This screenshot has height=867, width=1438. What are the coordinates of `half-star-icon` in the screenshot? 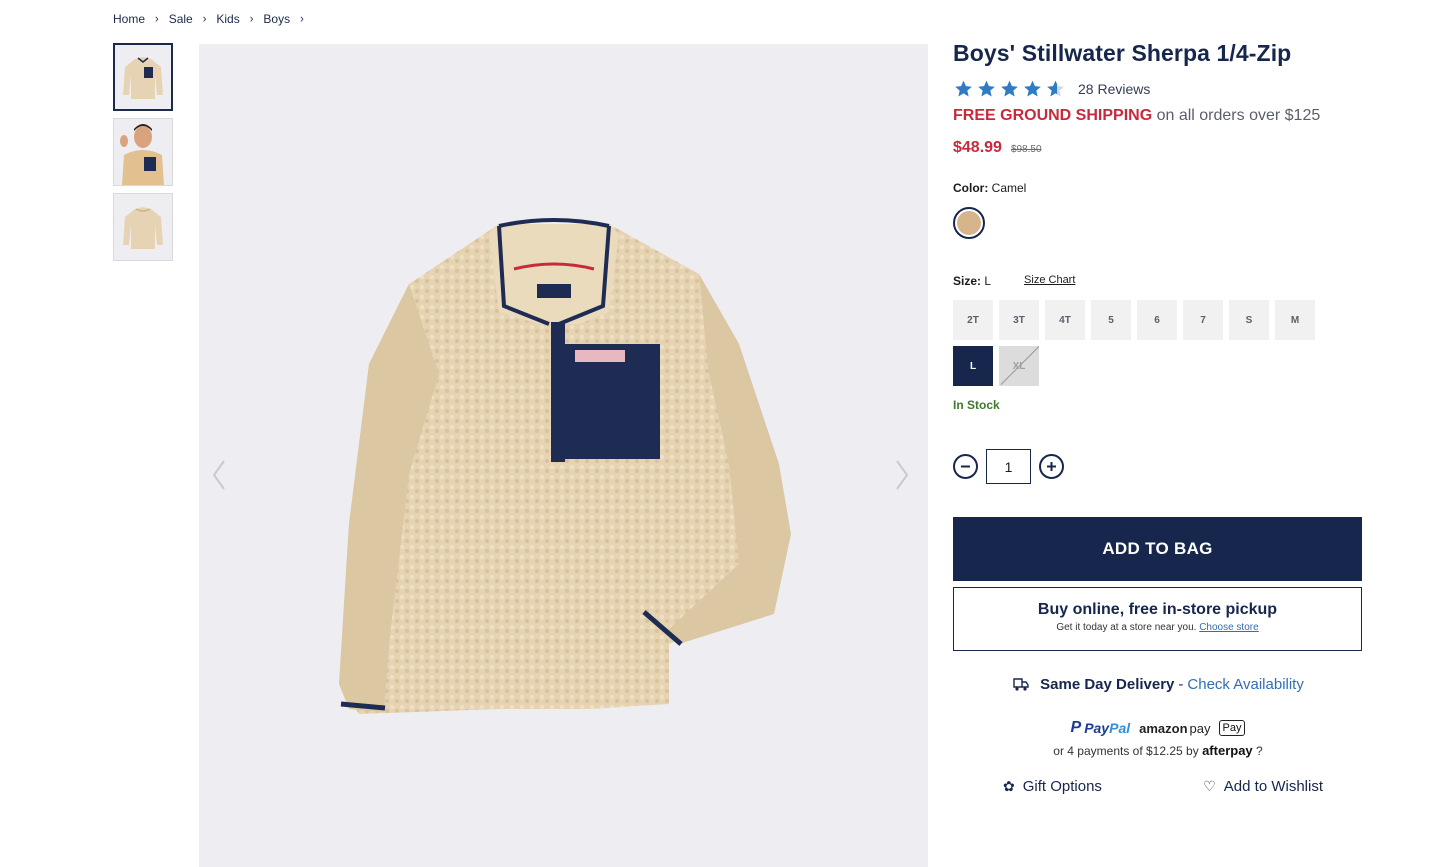 It's located at (1055, 88).